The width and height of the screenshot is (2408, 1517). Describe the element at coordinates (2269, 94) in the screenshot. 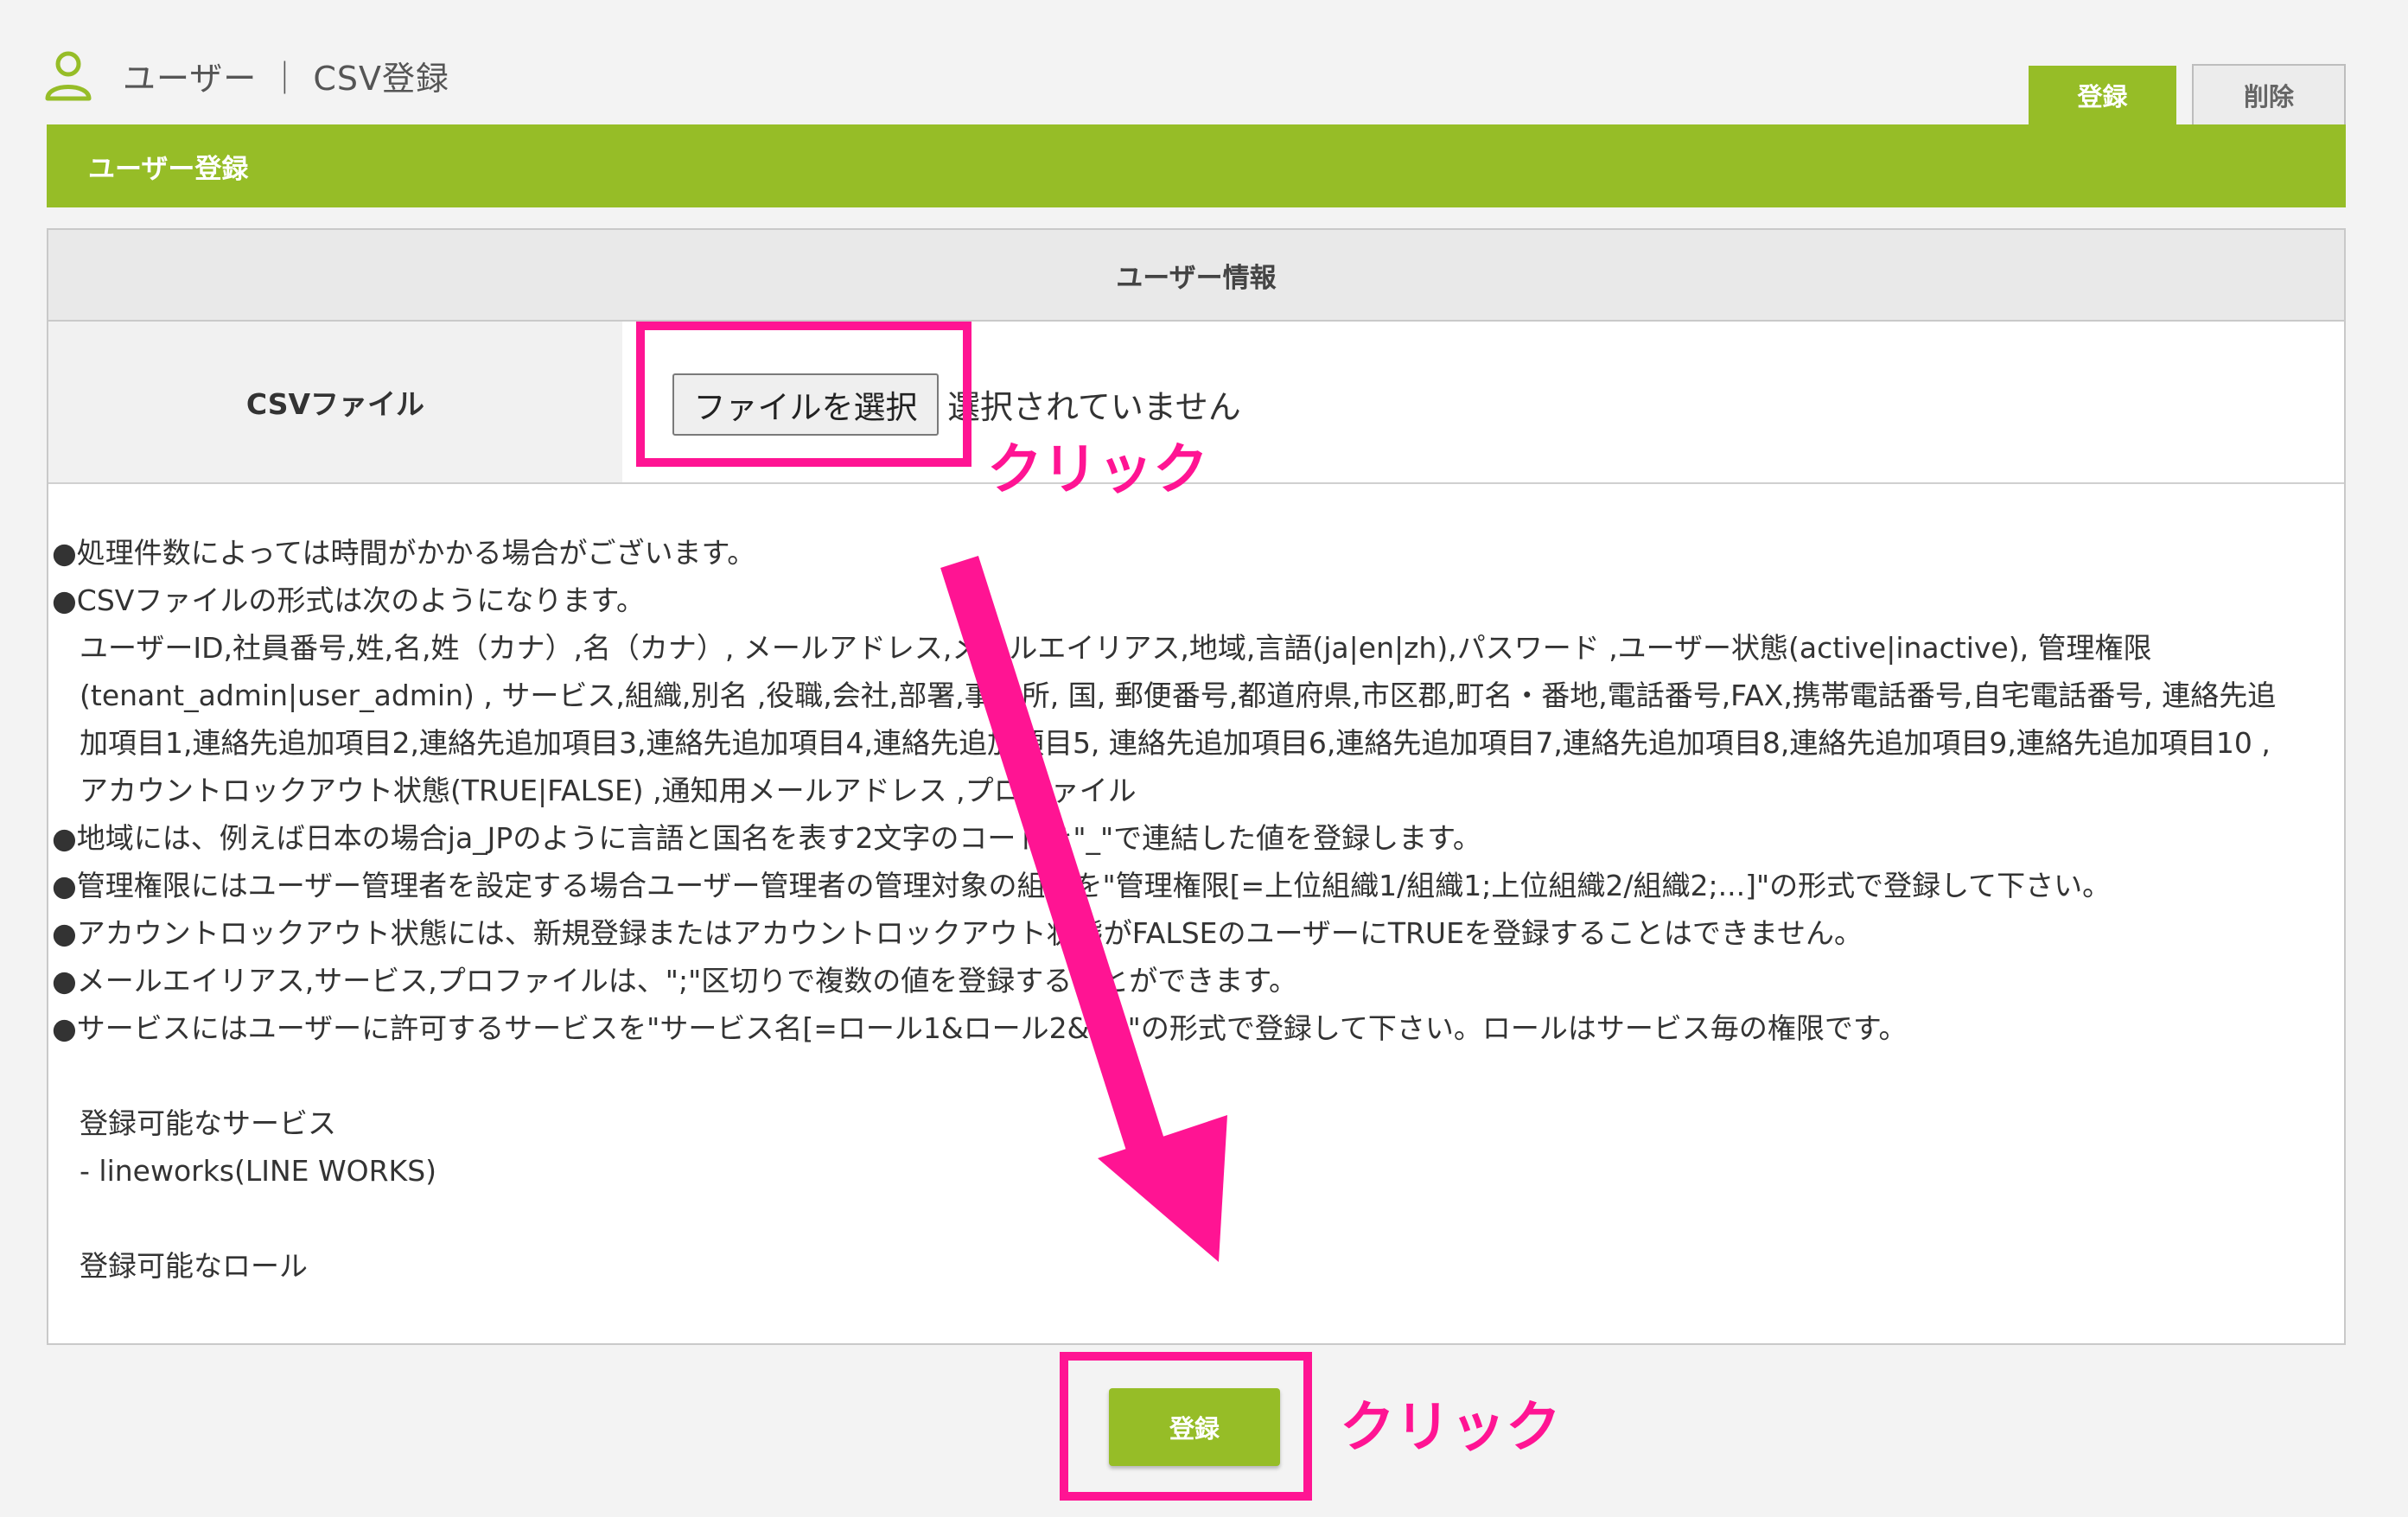

I see `tab-delete: 削除` at that location.